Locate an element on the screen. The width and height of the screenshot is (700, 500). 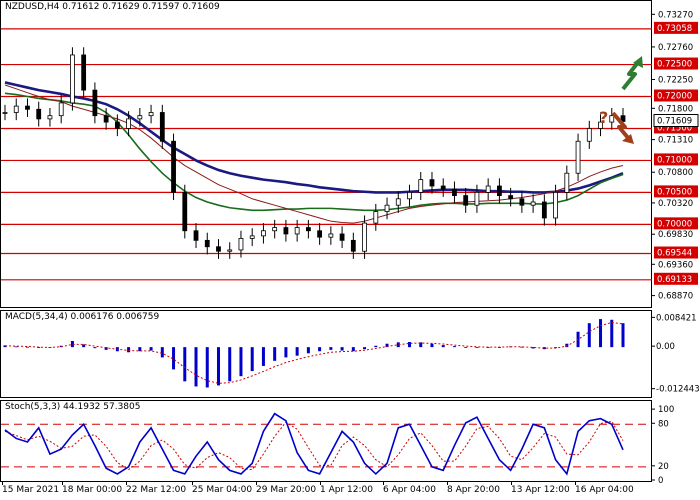
level-label: 0.72000 is located at coordinates (674, 97).